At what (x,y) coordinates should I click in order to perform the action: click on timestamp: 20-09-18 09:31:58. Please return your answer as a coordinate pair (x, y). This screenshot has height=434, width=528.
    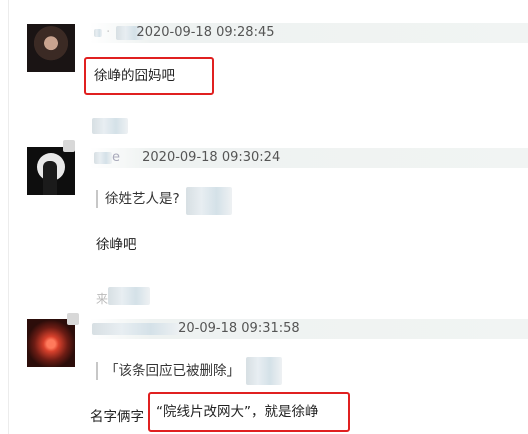
    Looking at the image, I should click on (239, 328).